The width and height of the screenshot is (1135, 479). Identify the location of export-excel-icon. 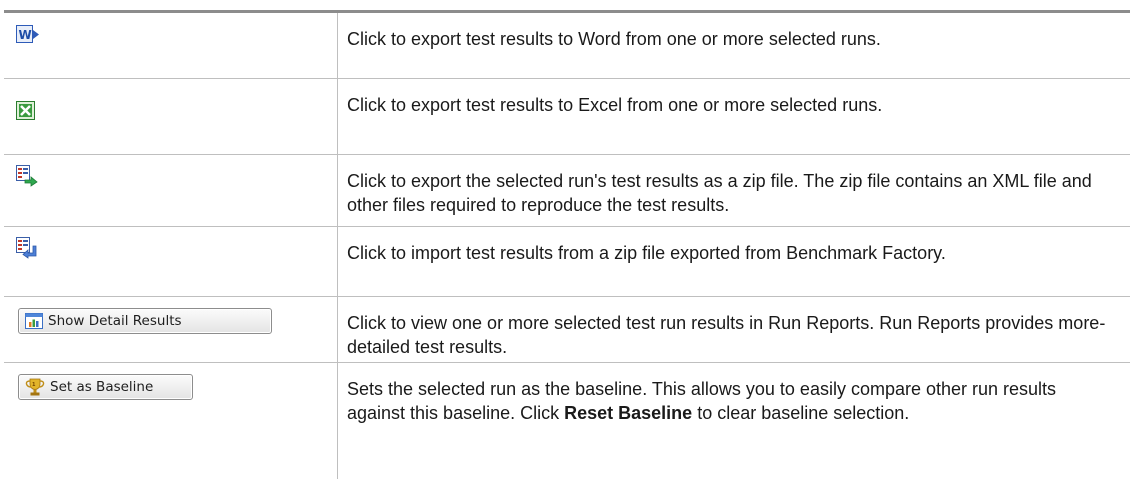
(26, 111).